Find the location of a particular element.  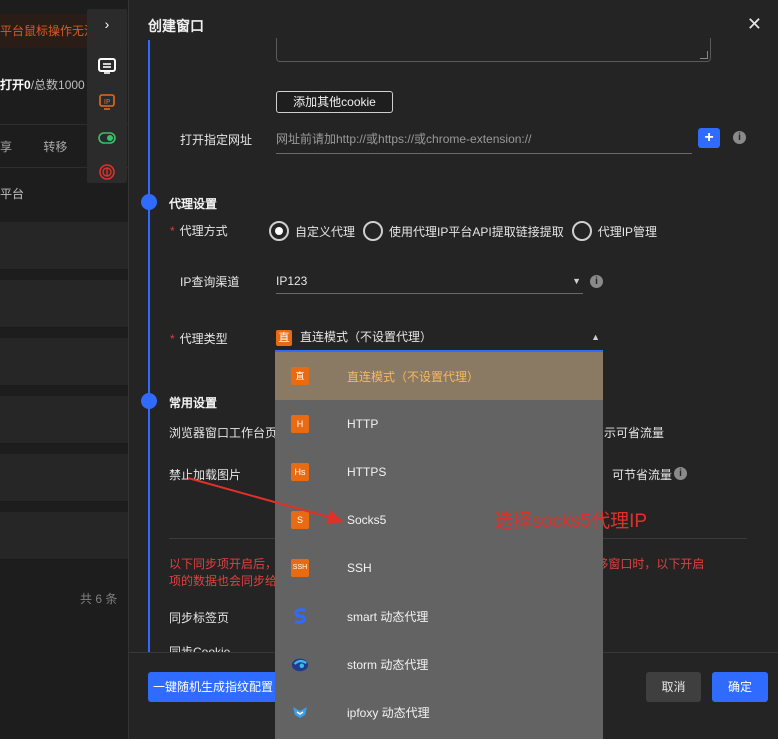

random-fingerprint-button: 一键随机生成指纹配置 is located at coordinates (213, 687).